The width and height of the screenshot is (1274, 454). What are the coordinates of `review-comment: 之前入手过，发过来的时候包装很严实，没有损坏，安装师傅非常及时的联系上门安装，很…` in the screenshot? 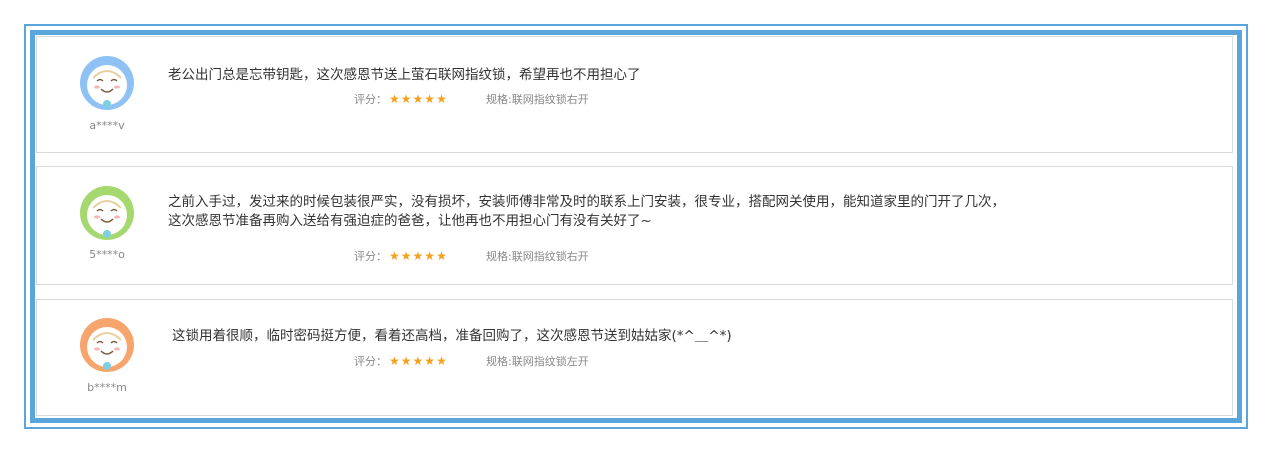 It's located at (586, 212).